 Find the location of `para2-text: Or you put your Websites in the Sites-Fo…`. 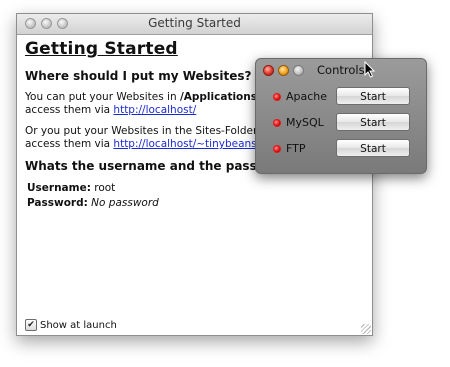

para2-text: Or you put your Websites in the Sites-Fo… is located at coordinates (148, 131).